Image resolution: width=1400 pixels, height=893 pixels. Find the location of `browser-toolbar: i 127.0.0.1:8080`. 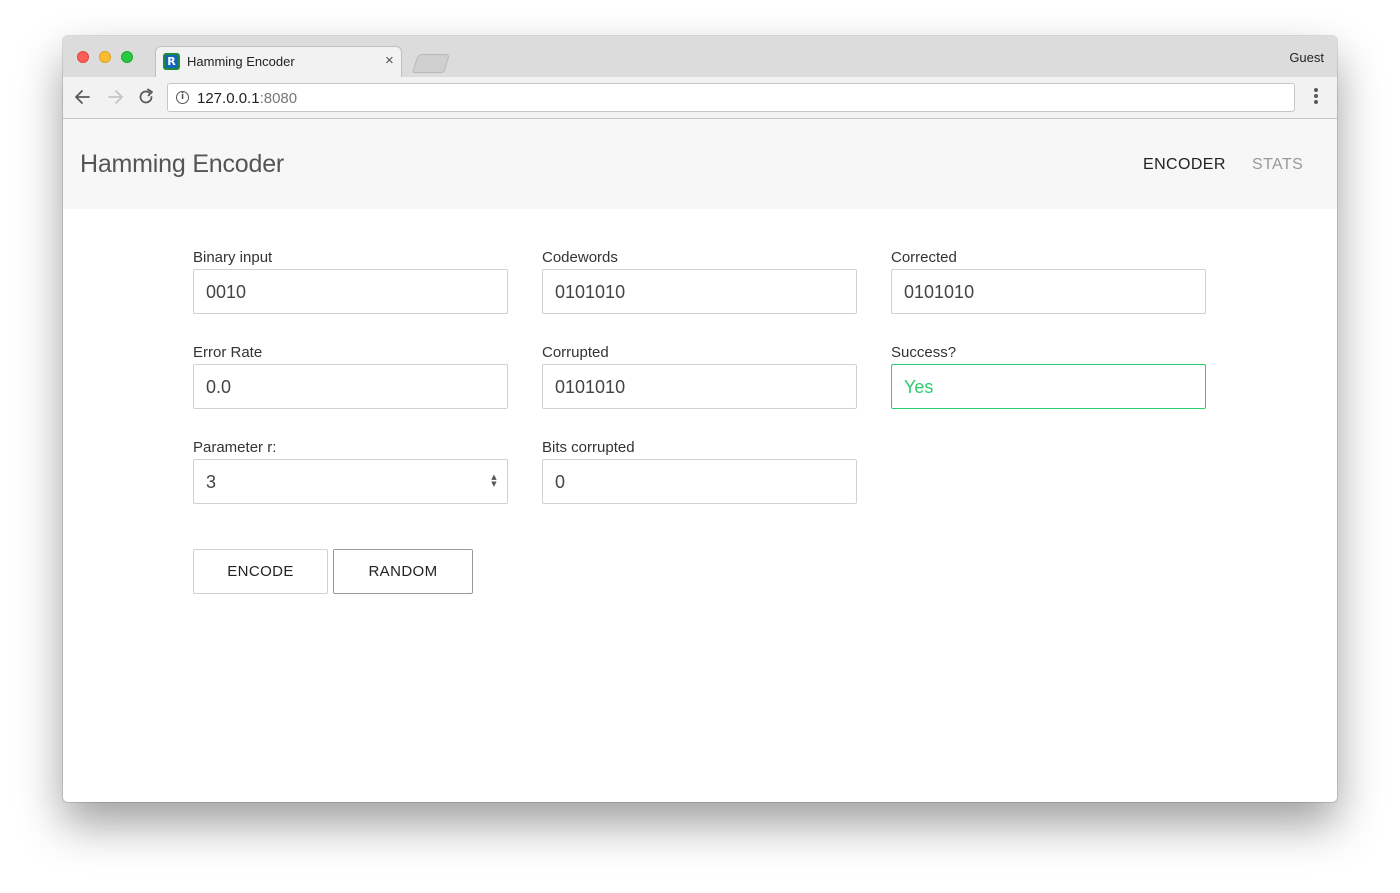

browser-toolbar: i 127.0.0.1:8080 is located at coordinates (700, 98).